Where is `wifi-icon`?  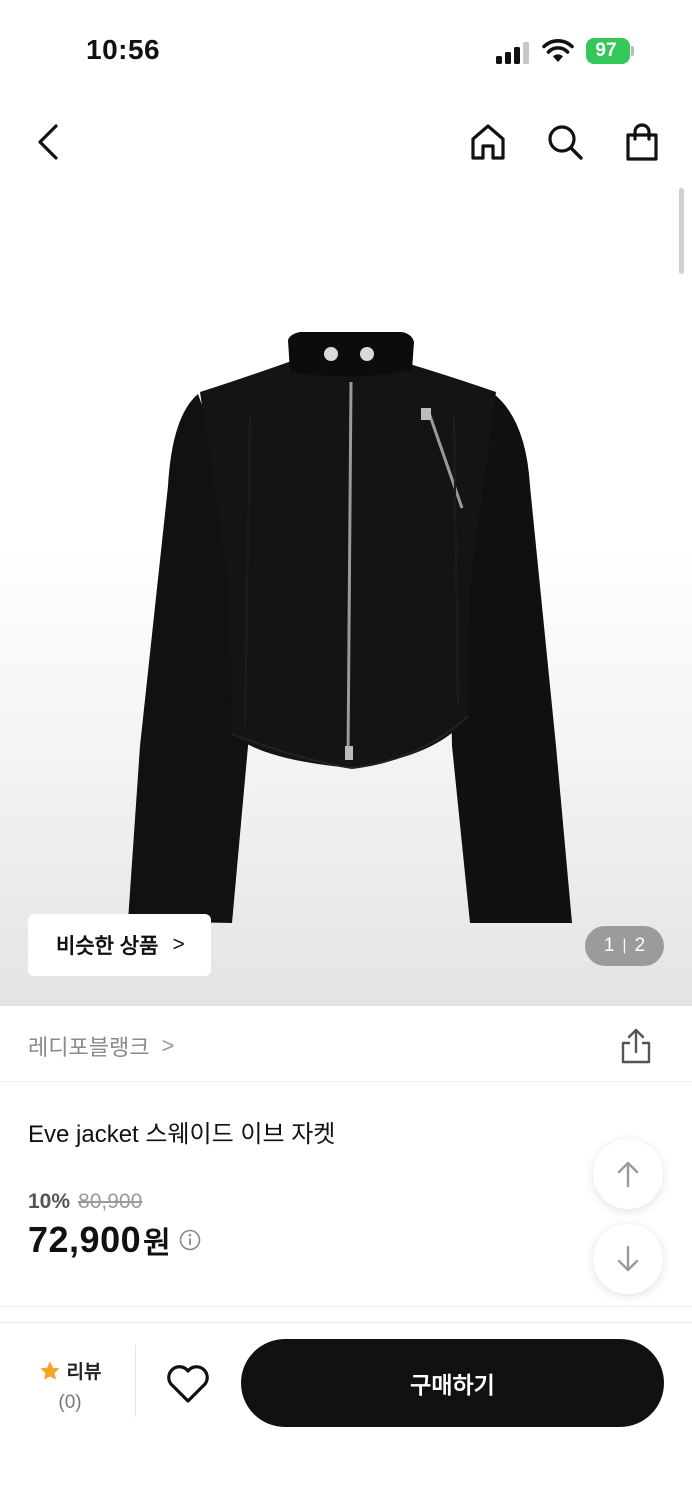
wifi-icon is located at coordinates (558, 50).